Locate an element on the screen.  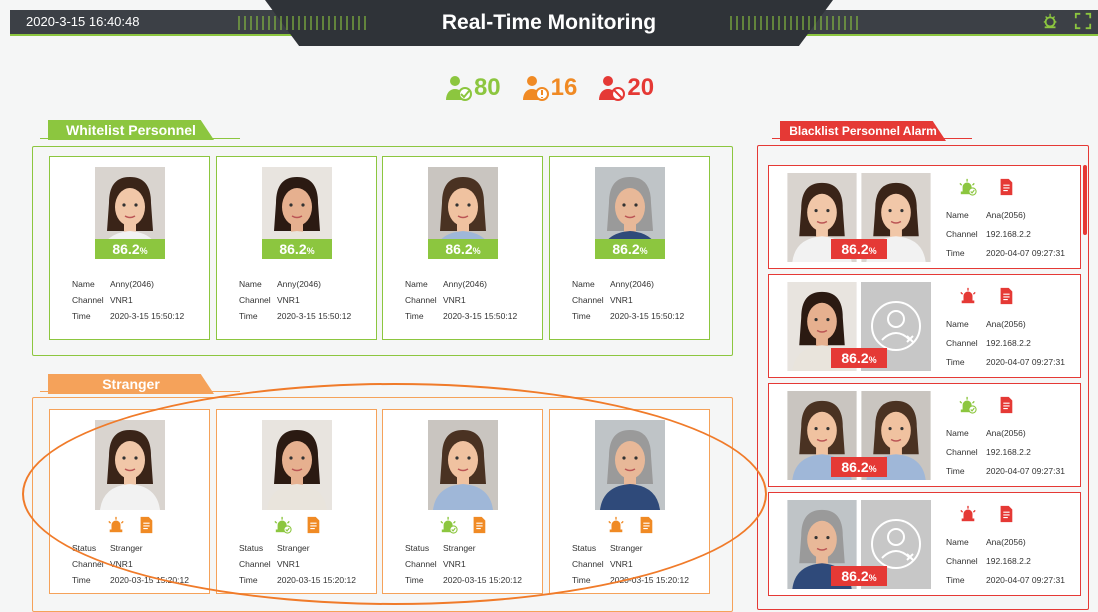
blacklist-scrollbar is located at coordinates (1085, 200).